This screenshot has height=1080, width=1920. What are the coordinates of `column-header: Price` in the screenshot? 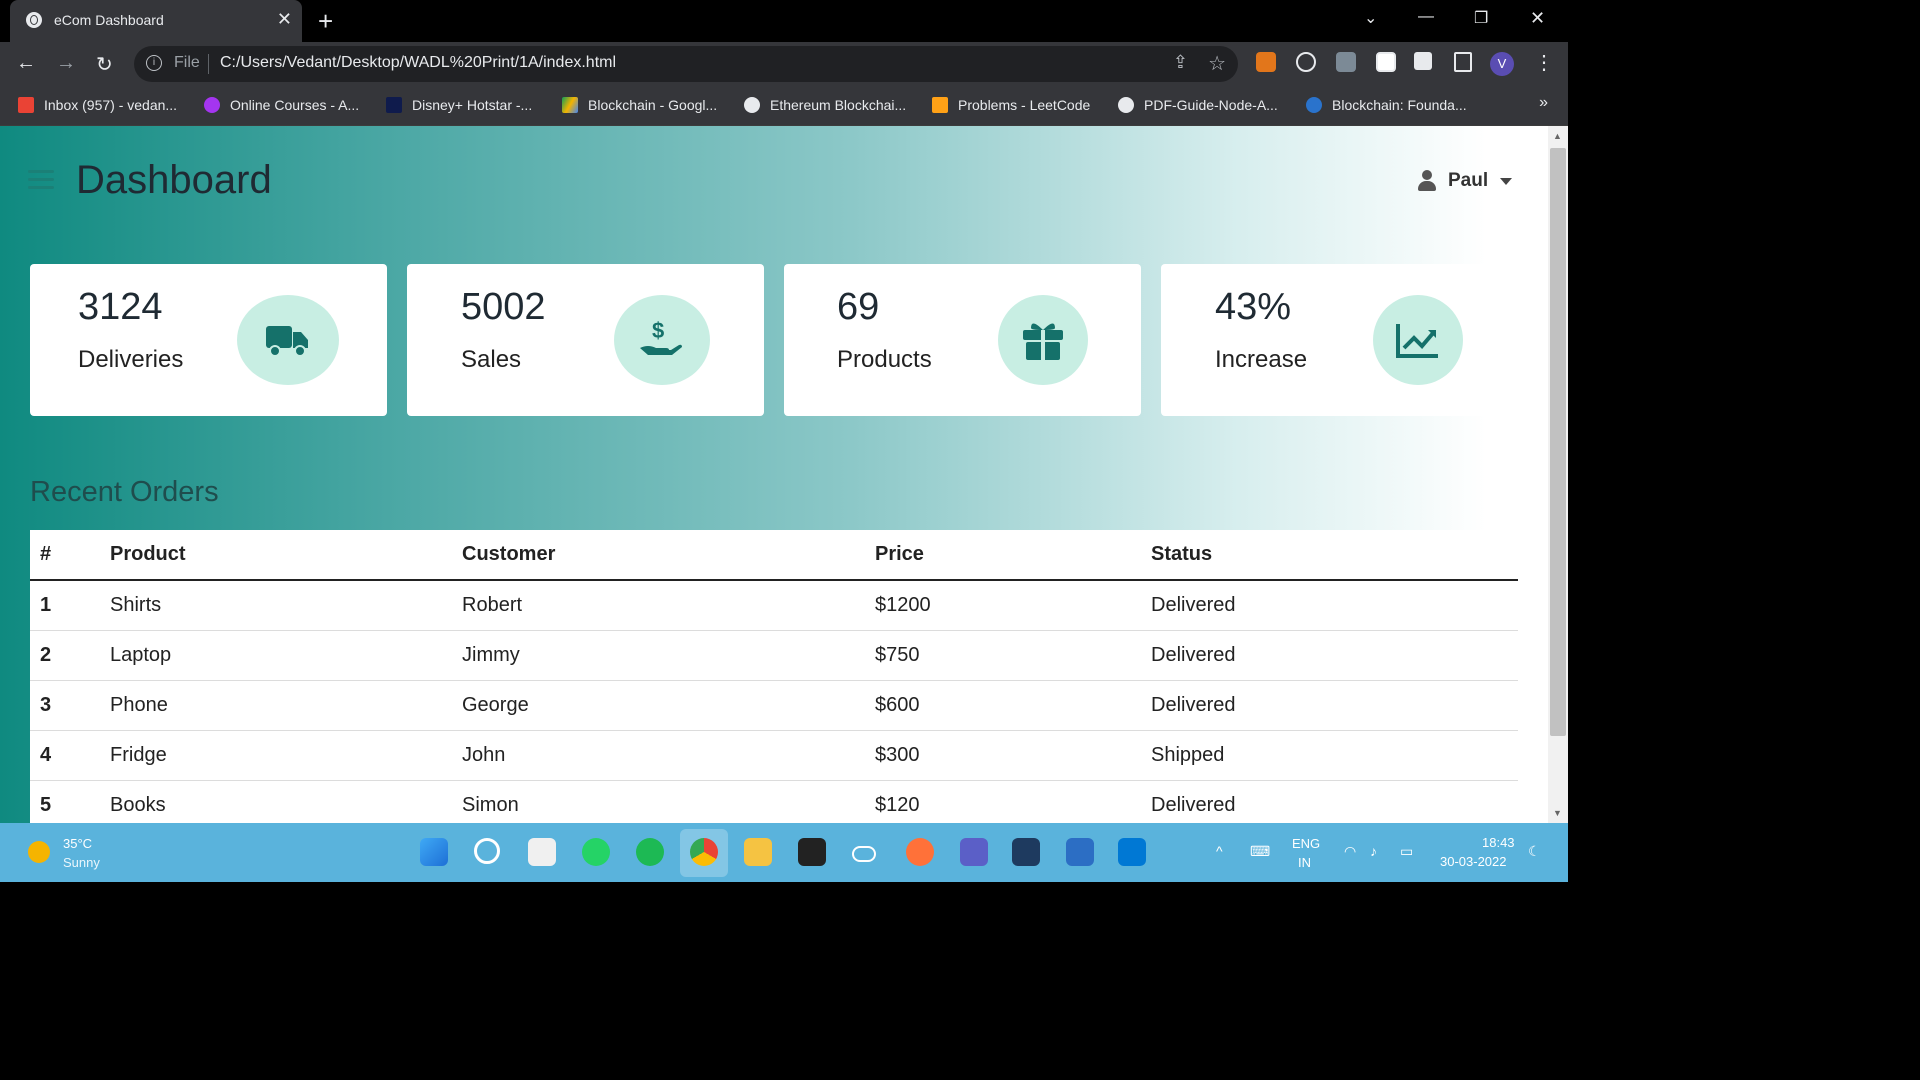 It's located at (1013, 555).